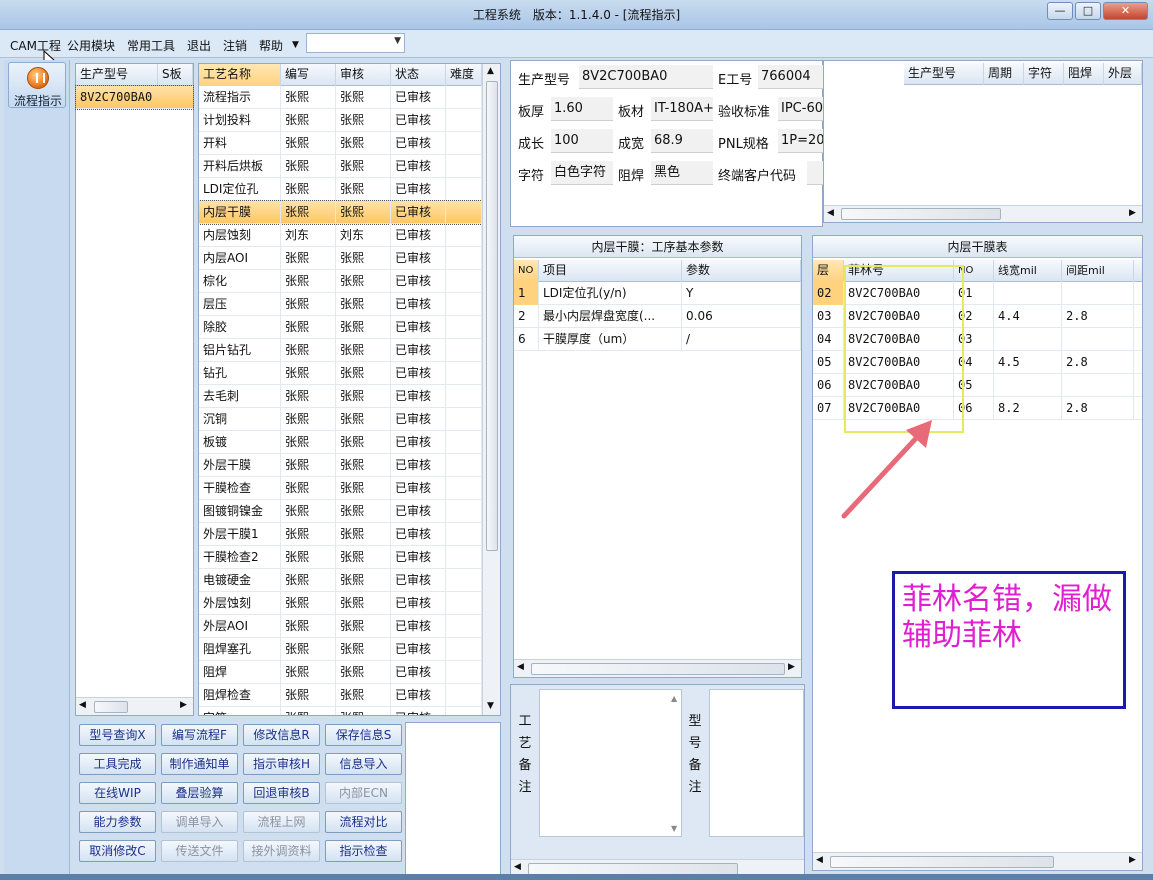  Describe the element at coordinates (151, 45) in the screenshot. I see `menu-tools: 常用工具` at that location.